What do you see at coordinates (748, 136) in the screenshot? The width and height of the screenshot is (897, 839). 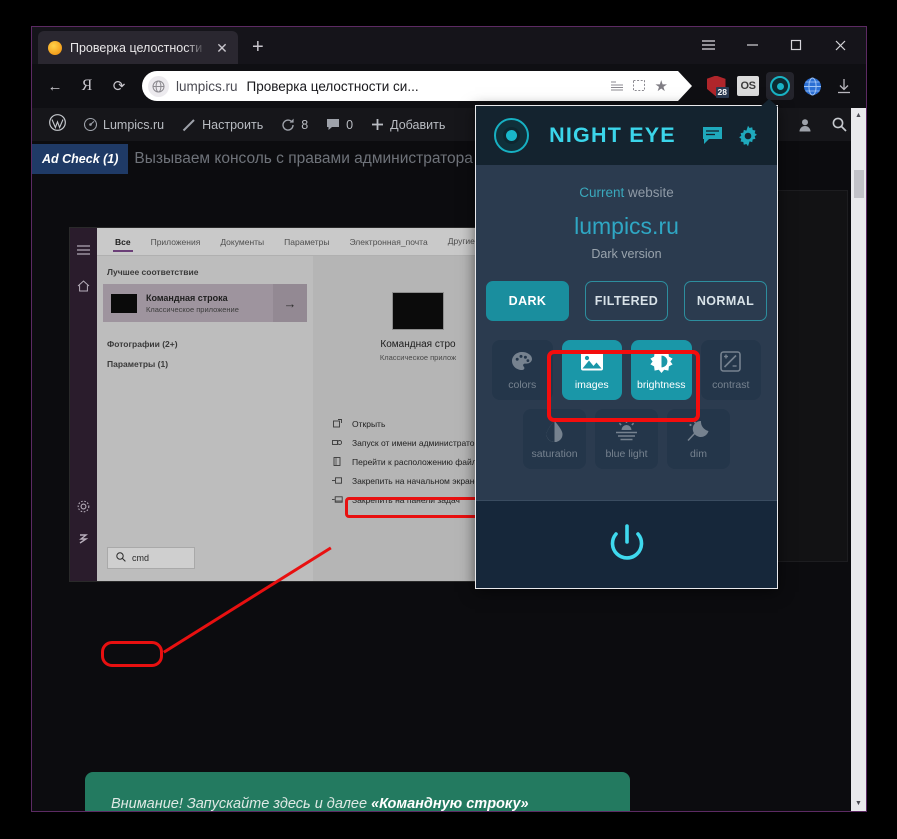 I see `gear-icon` at bounding box center [748, 136].